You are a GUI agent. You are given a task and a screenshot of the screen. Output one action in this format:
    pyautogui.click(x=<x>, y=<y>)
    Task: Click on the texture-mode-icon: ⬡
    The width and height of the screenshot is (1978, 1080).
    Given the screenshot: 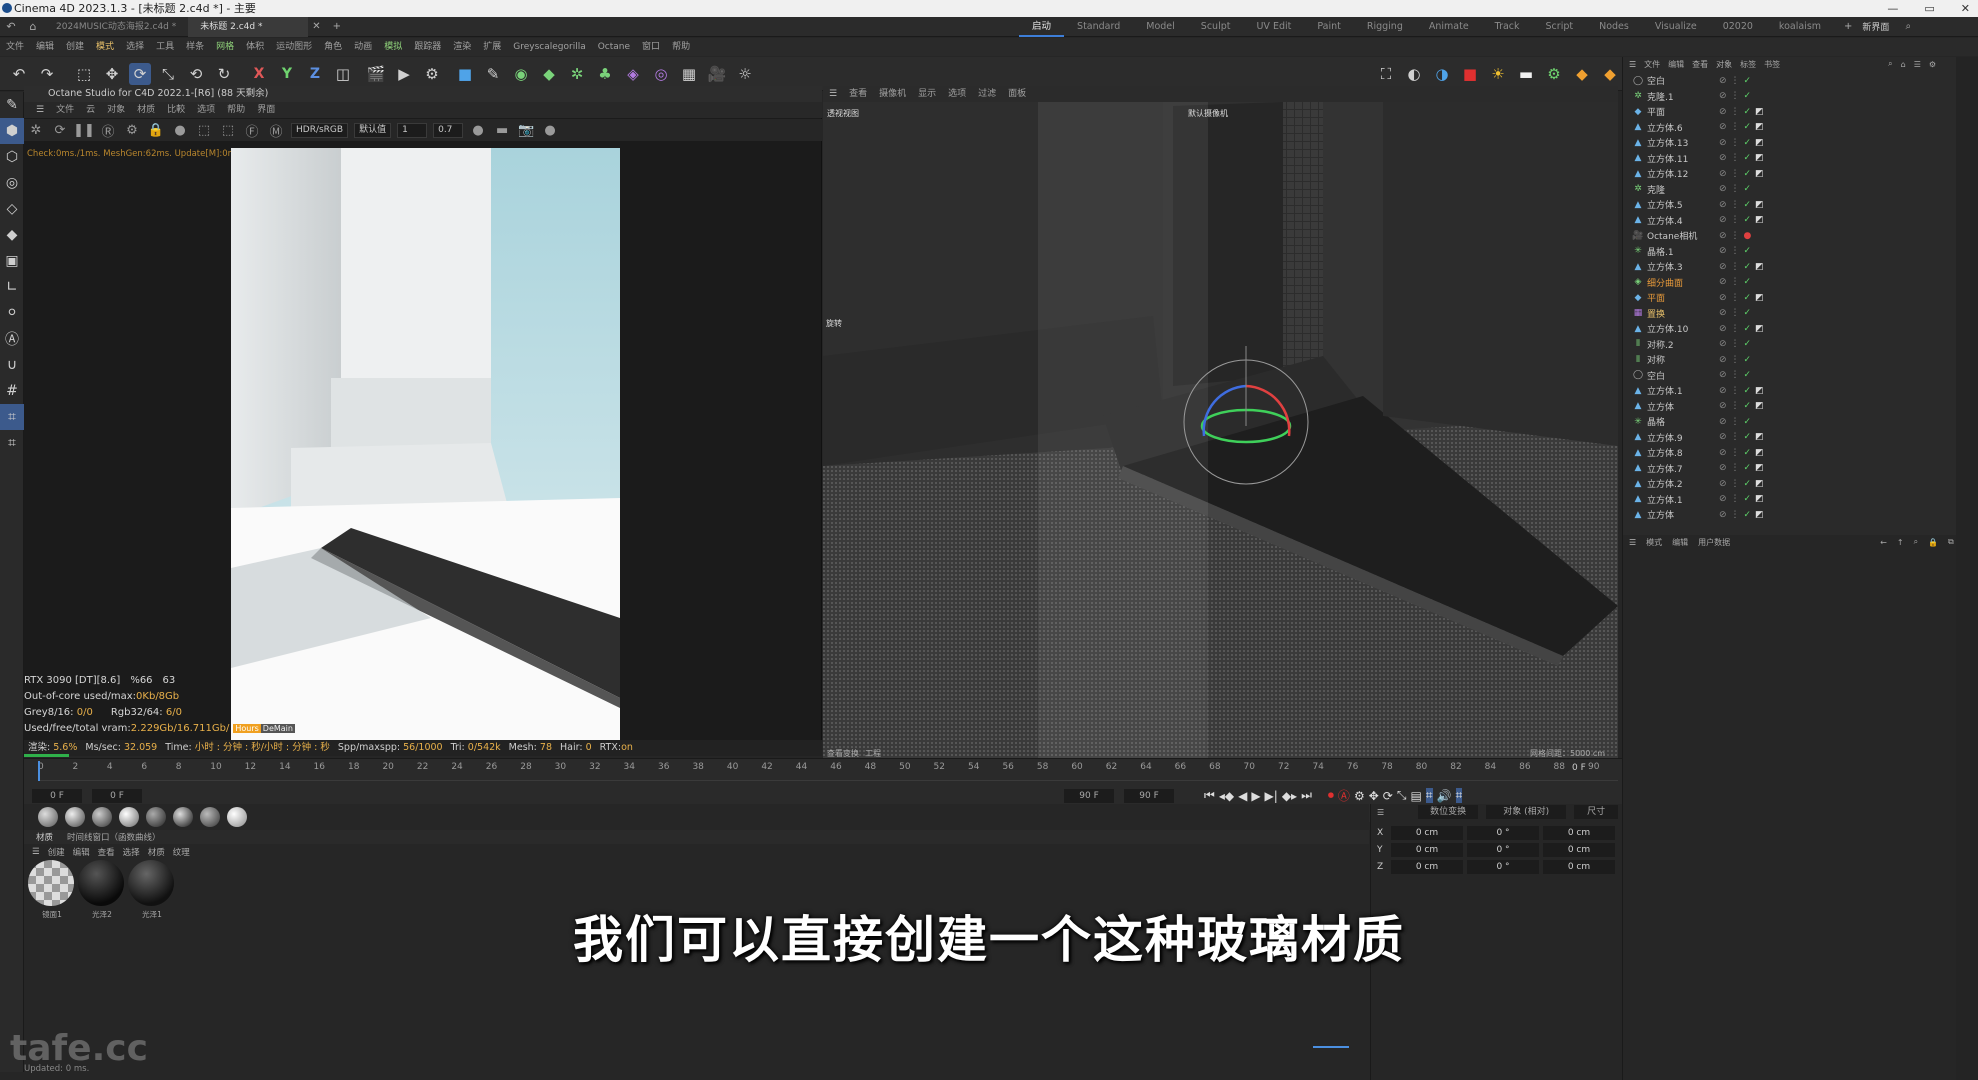 What is the action you would take?
    pyautogui.click(x=12, y=157)
    